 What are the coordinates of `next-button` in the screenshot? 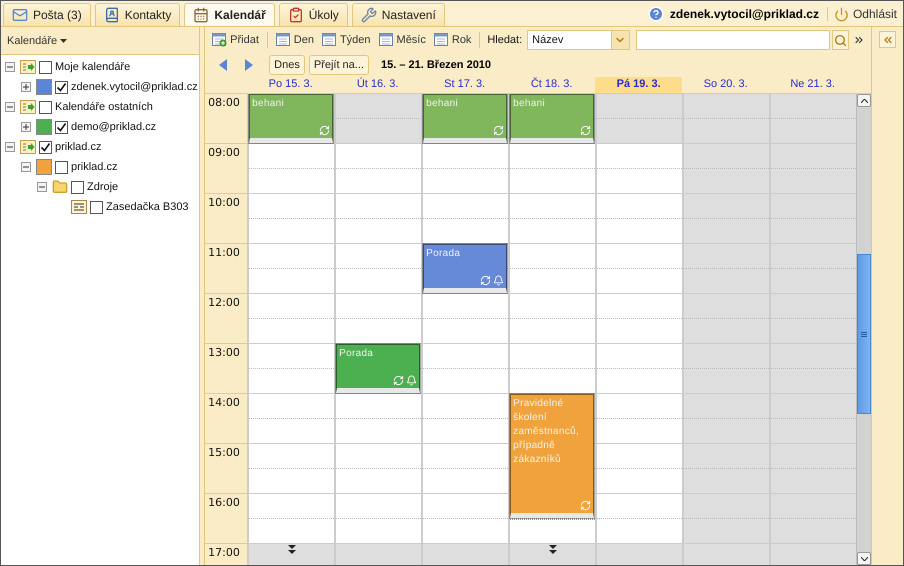 It's located at (249, 65).